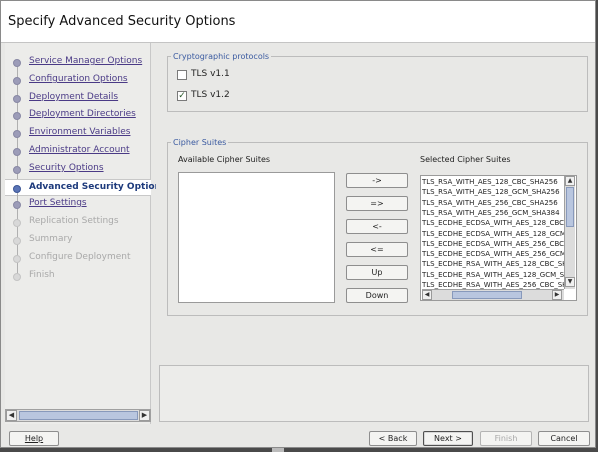 Image resolution: width=598 pixels, height=452 pixels. I want to click on back-button-label: < Back, so click(393, 438).